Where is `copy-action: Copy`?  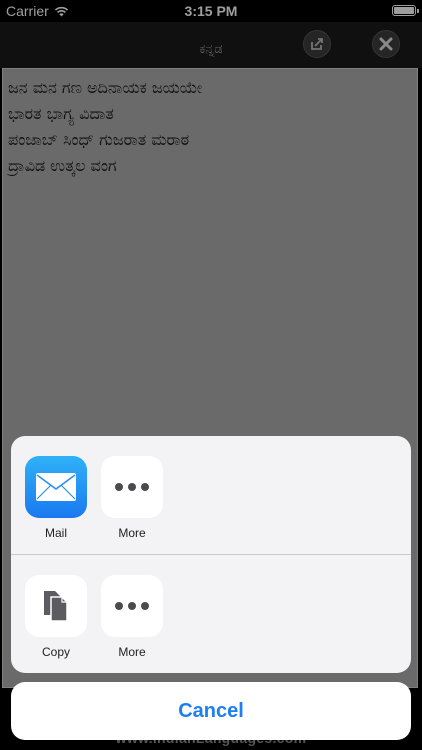 copy-action: Copy is located at coordinates (56, 617).